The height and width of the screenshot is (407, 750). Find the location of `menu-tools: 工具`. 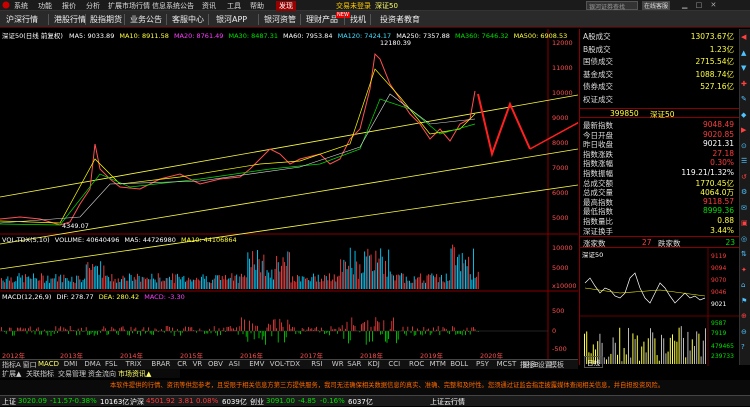

menu-tools: 工具 is located at coordinates (234, 6).